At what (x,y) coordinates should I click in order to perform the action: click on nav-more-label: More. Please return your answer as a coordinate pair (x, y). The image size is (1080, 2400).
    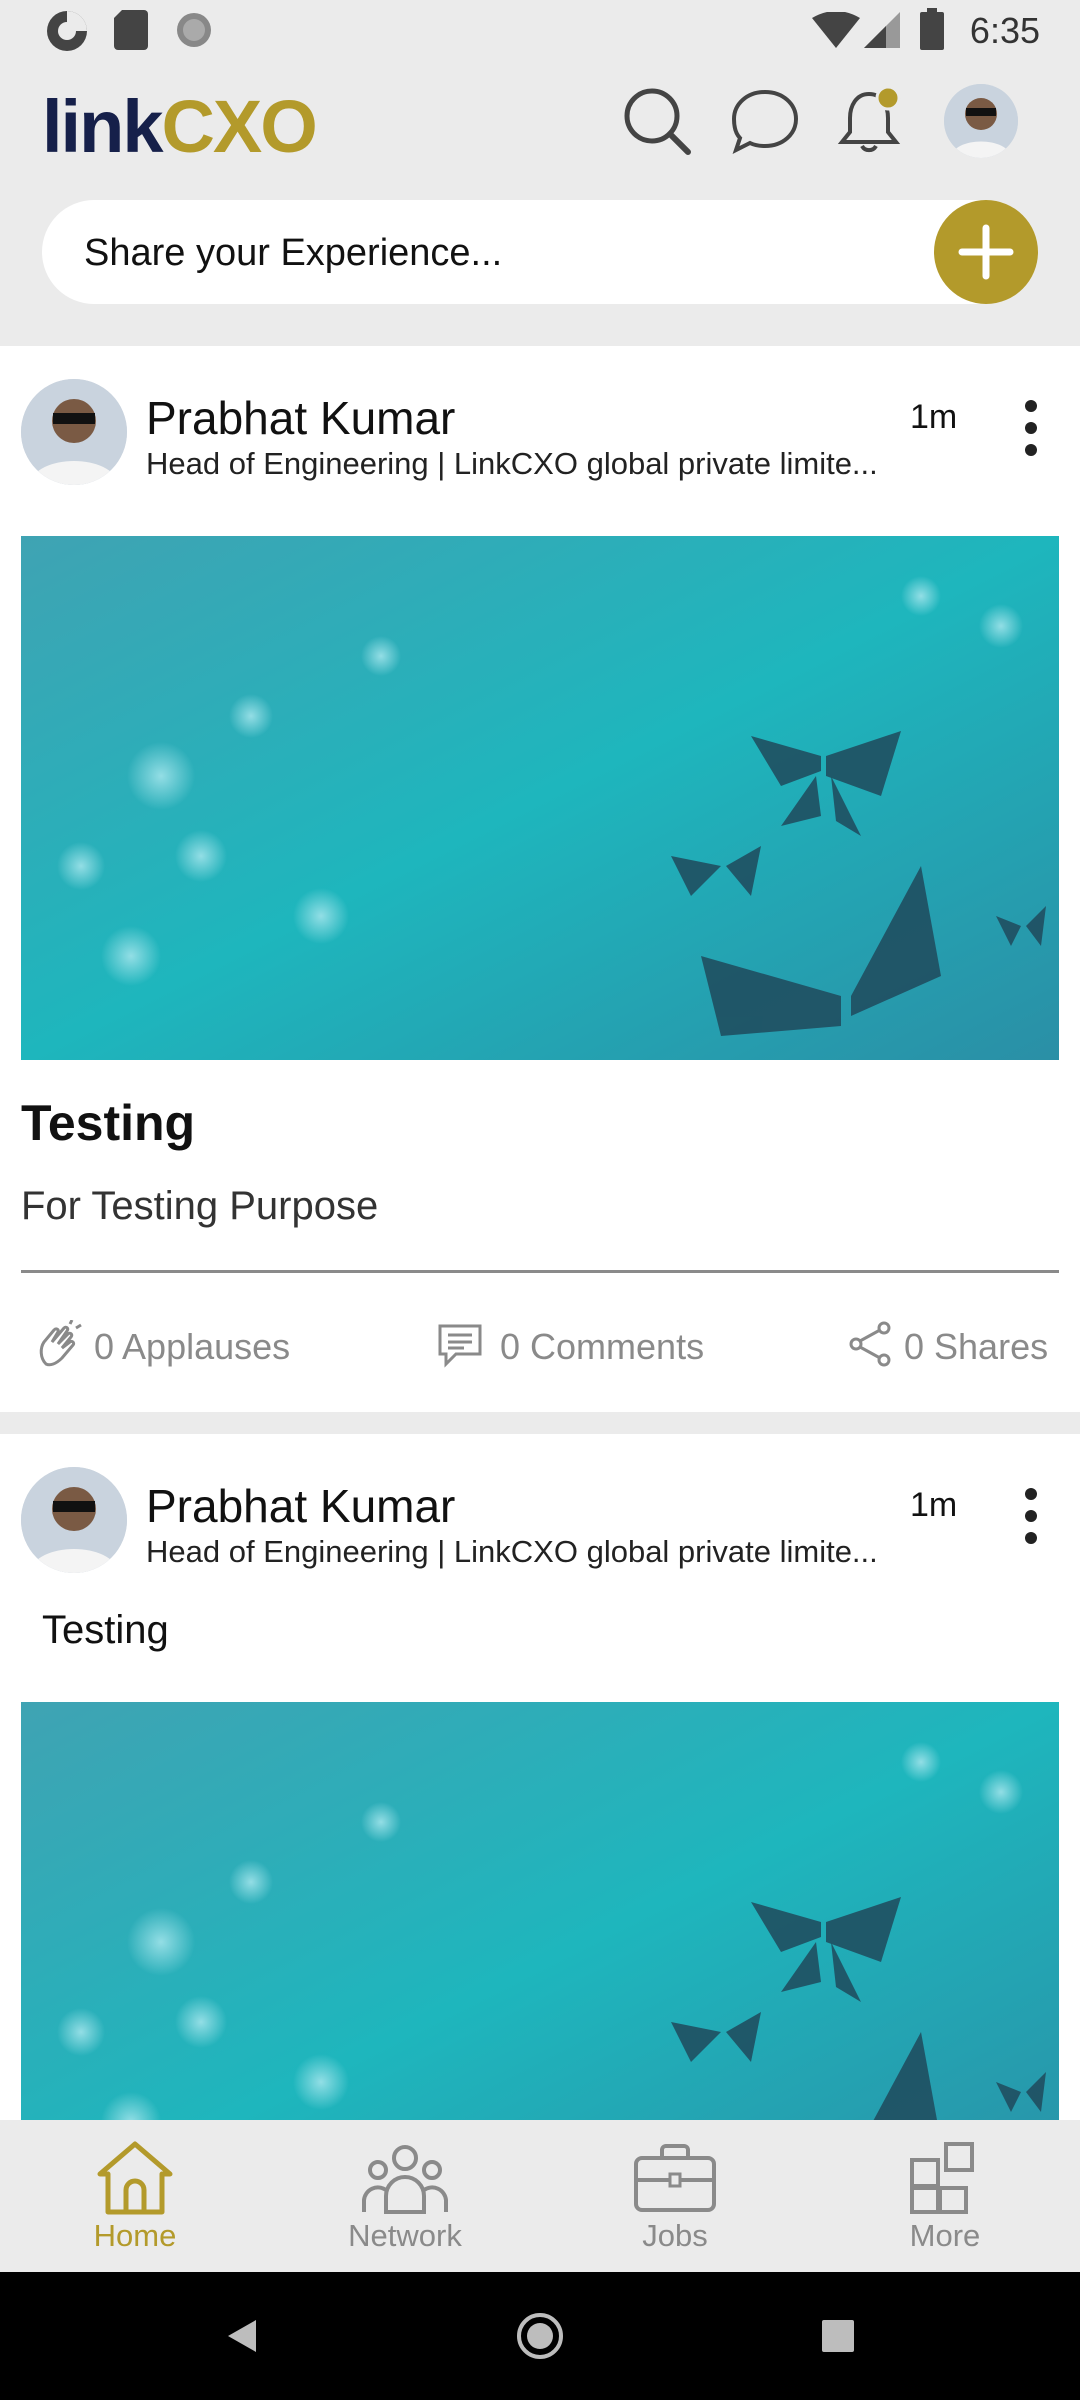
    Looking at the image, I should click on (945, 2235).